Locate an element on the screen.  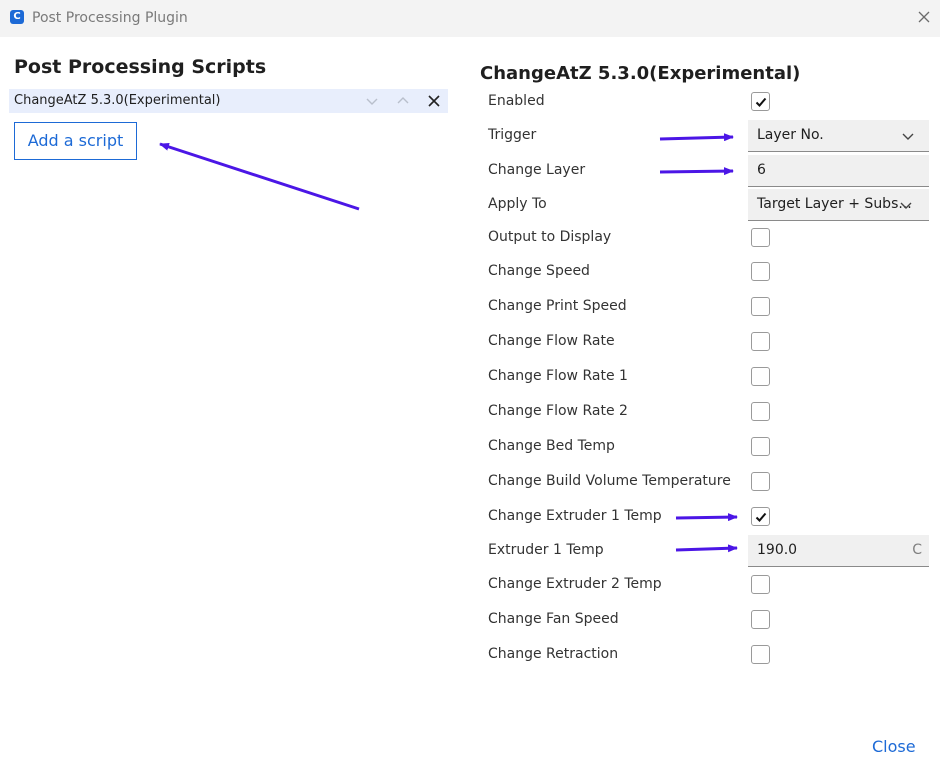
extruder-1-temp-value: 190.0 is located at coordinates (777, 550).